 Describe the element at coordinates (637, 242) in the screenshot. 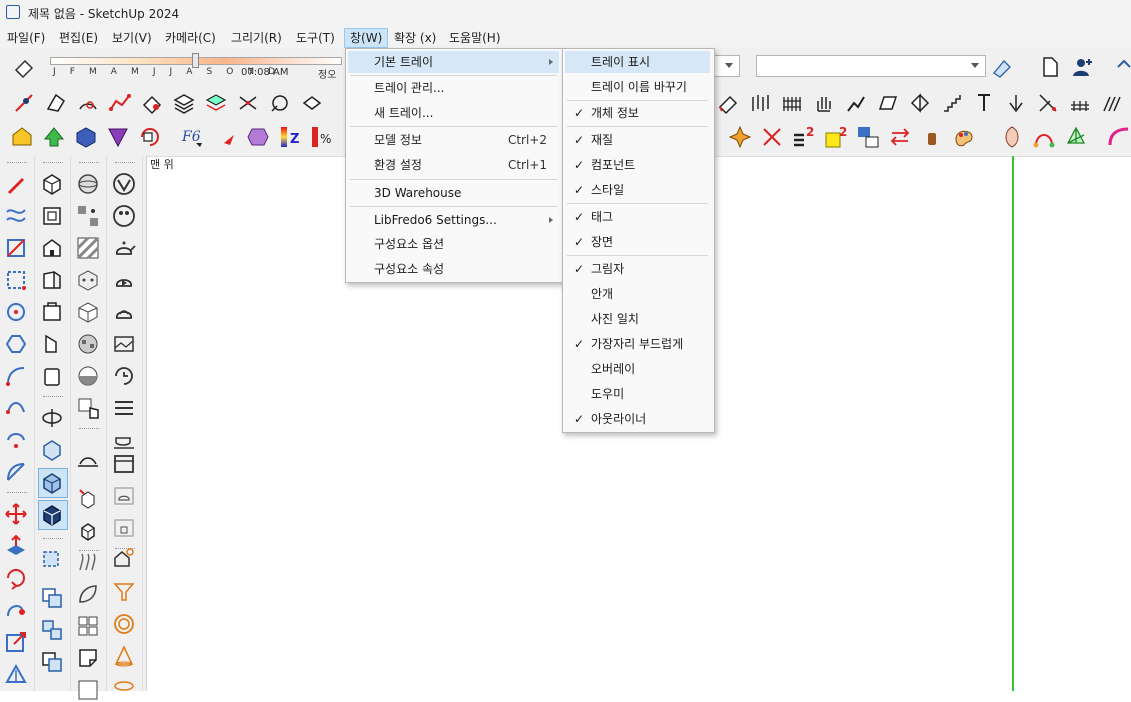

I see `menu-item-scenes: ✓ 장면` at that location.